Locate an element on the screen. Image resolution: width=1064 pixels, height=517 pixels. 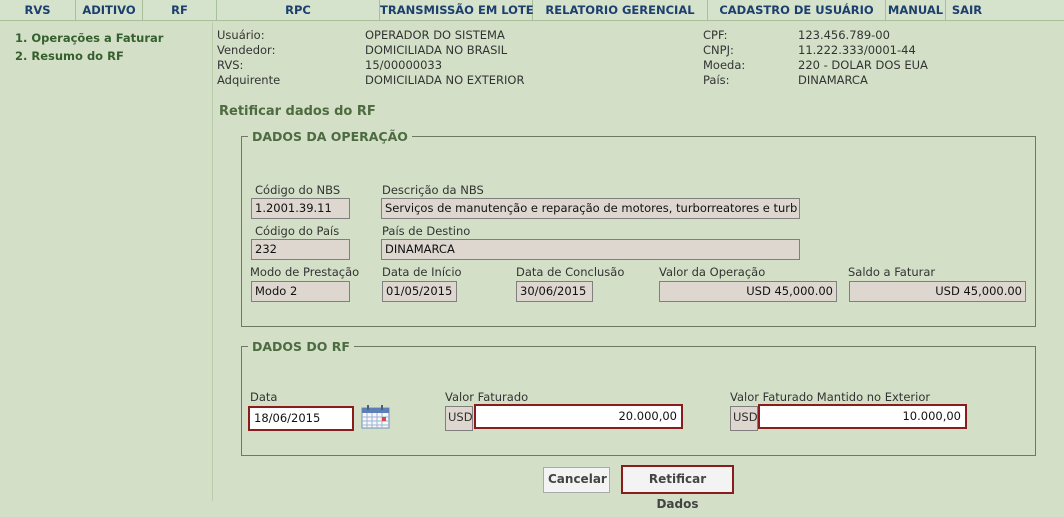
valor-faturado-label: Valor Faturado is located at coordinates (487, 397).